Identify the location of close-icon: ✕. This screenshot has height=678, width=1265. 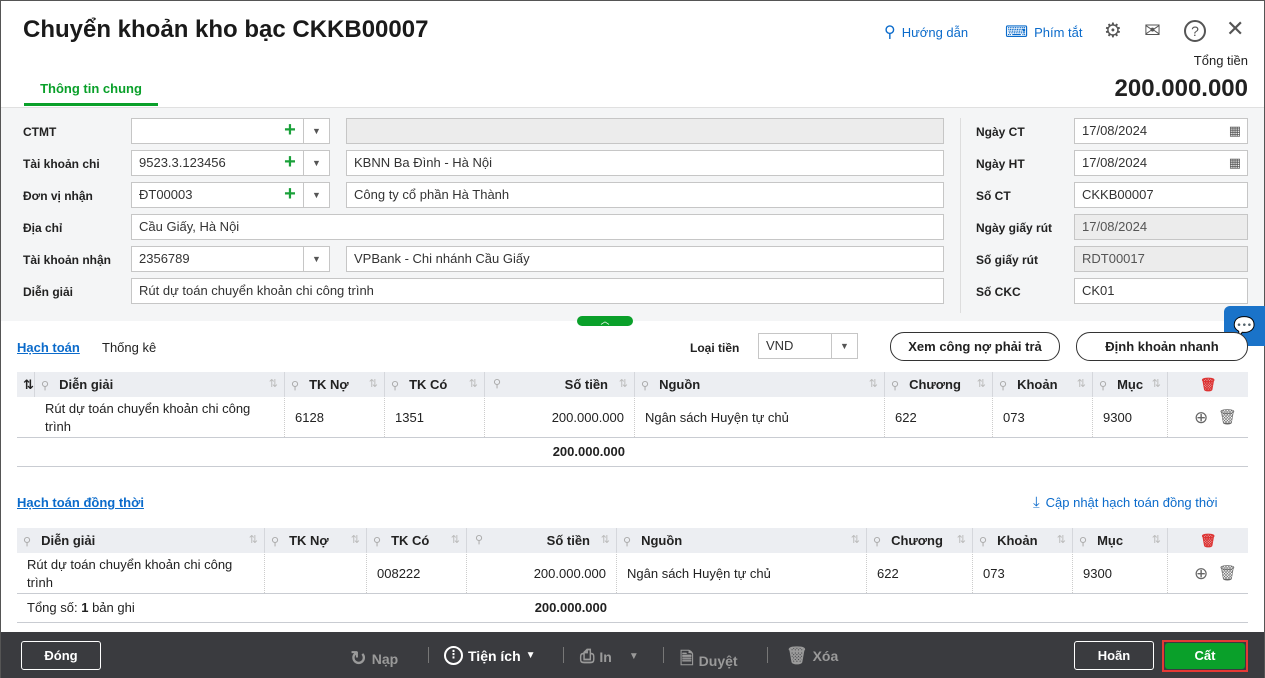
(1235, 29).